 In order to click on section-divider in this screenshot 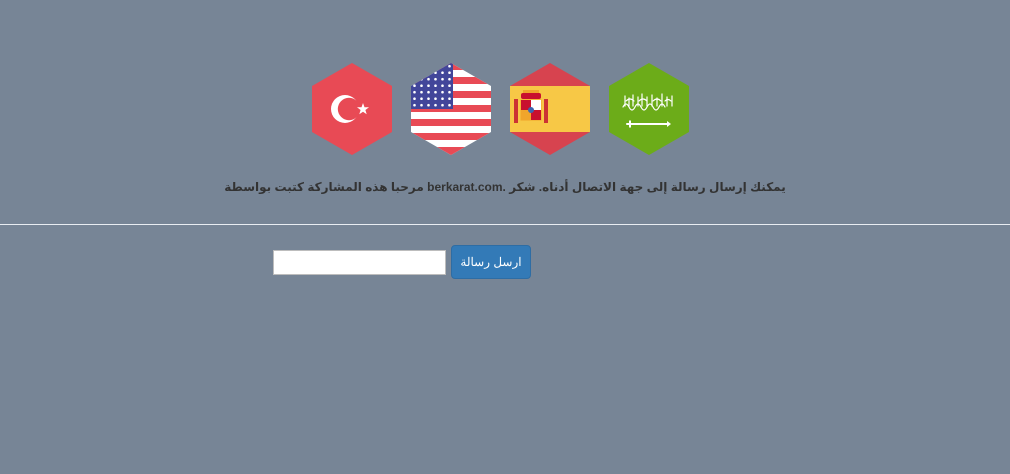, I will do `click(505, 224)`.